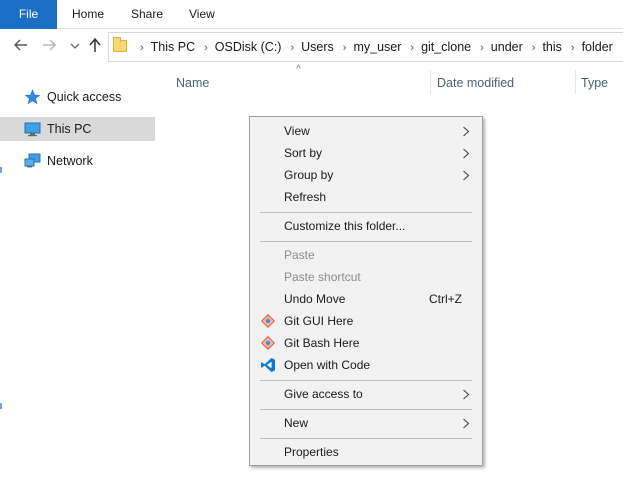 The height and width of the screenshot is (493, 623). What do you see at coordinates (297, 131) in the screenshot?
I see `menu-item-label: View` at bounding box center [297, 131].